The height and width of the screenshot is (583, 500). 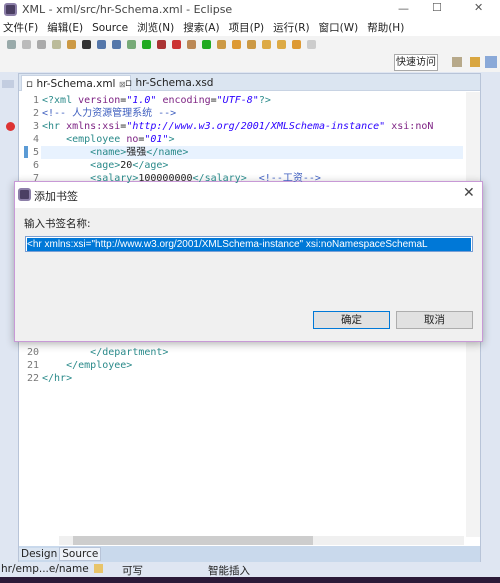 I want to click on menu-item: 帮助(H), so click(x=385, y=28).